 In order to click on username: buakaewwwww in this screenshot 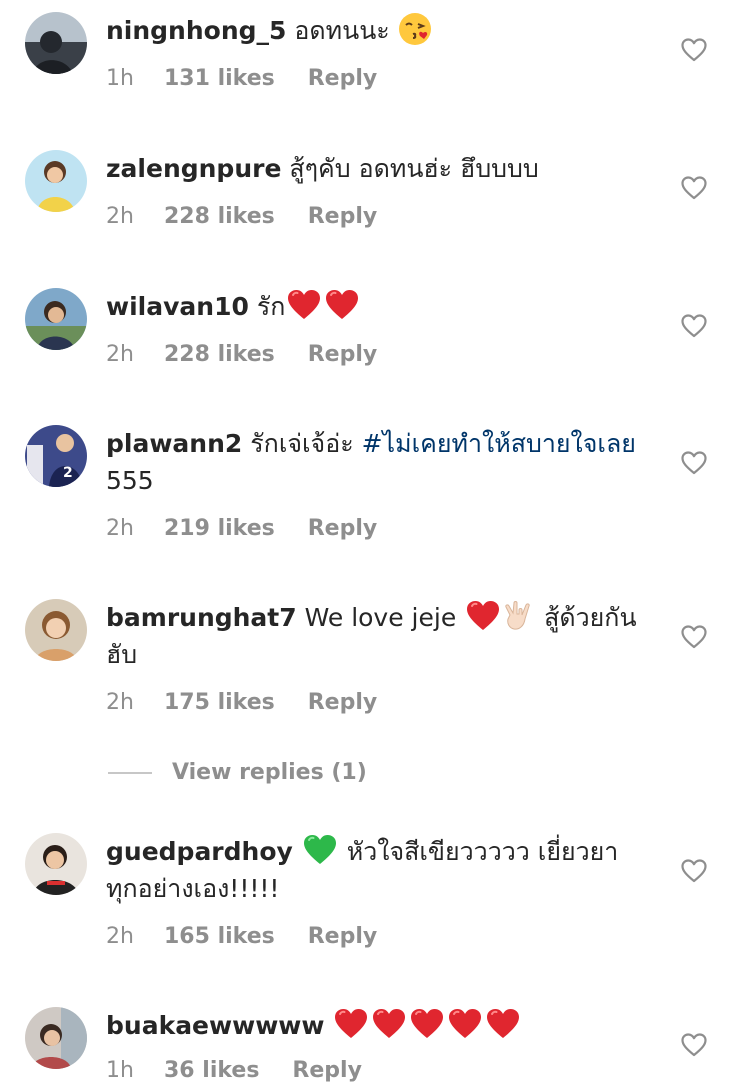, I will do `click(215, 1025)`.